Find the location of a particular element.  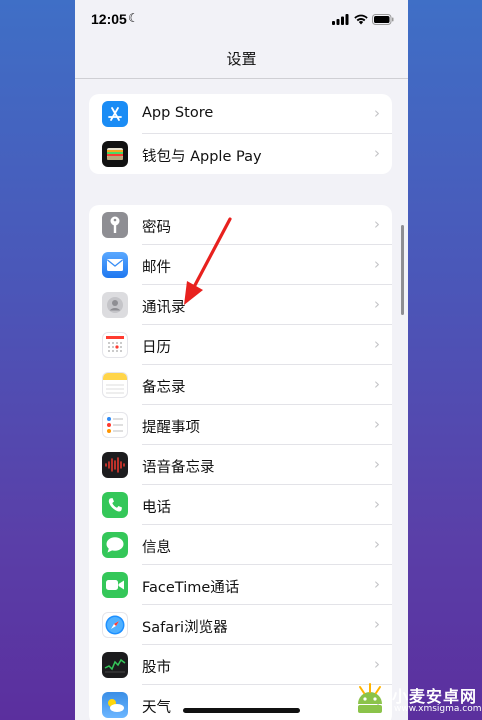

nav-divider is located at coordinates (241, 78).